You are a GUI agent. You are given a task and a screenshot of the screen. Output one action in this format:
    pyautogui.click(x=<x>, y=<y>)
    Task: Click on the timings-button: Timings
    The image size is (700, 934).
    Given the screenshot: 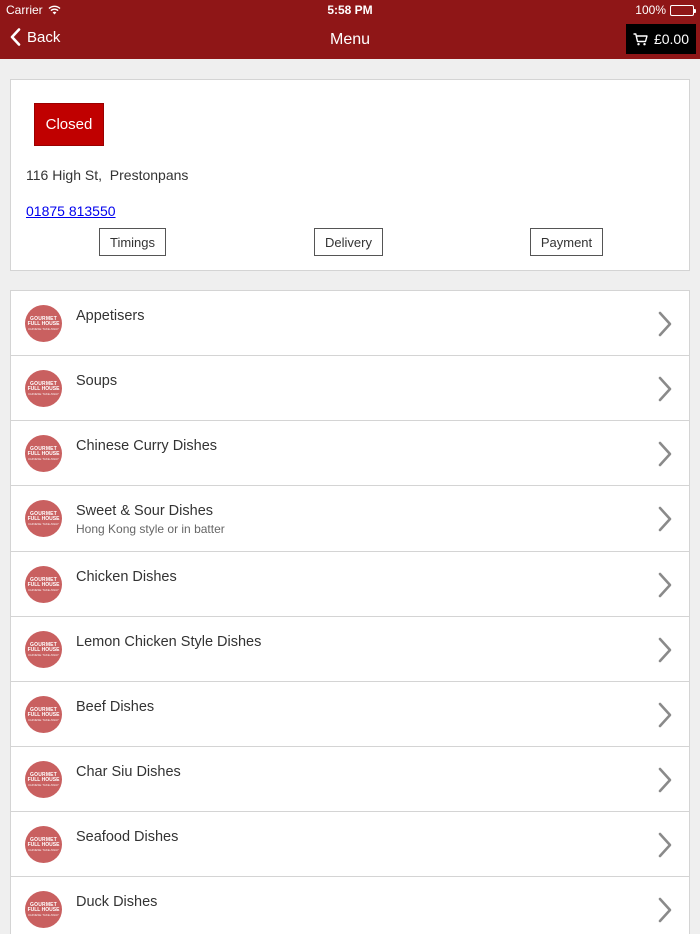 What is the action you would take?
    pyautogui.click(x=132, y=242)
    